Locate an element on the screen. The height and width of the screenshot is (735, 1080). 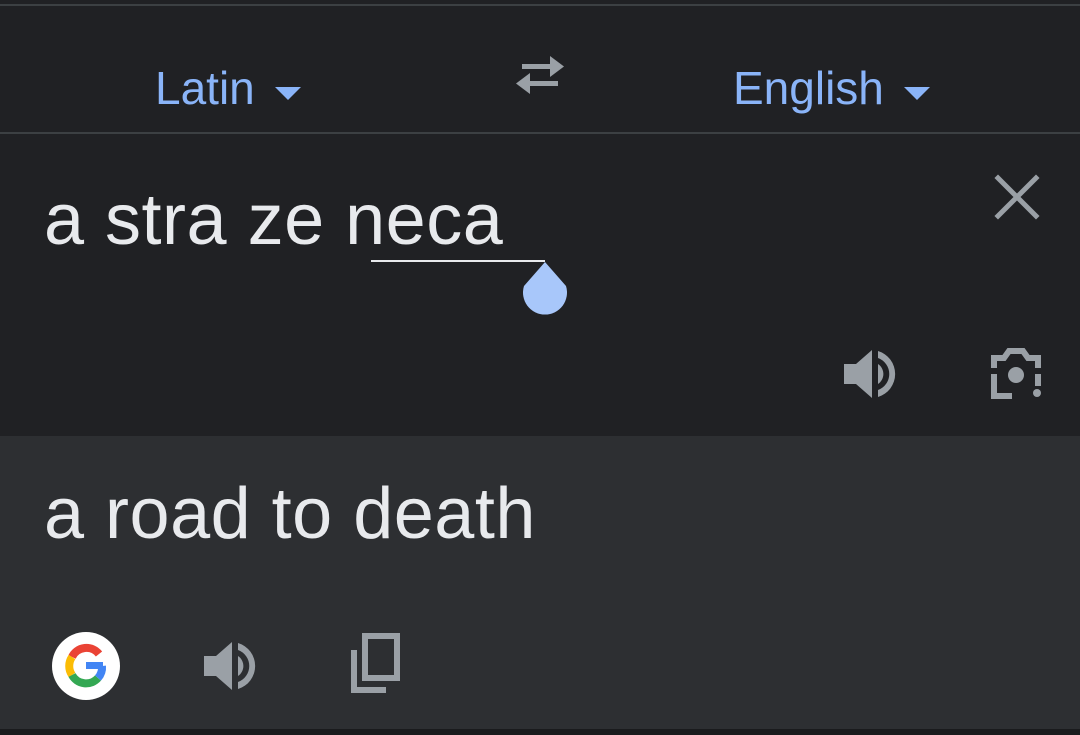
close-icon is located at coordinates (1017, 197).